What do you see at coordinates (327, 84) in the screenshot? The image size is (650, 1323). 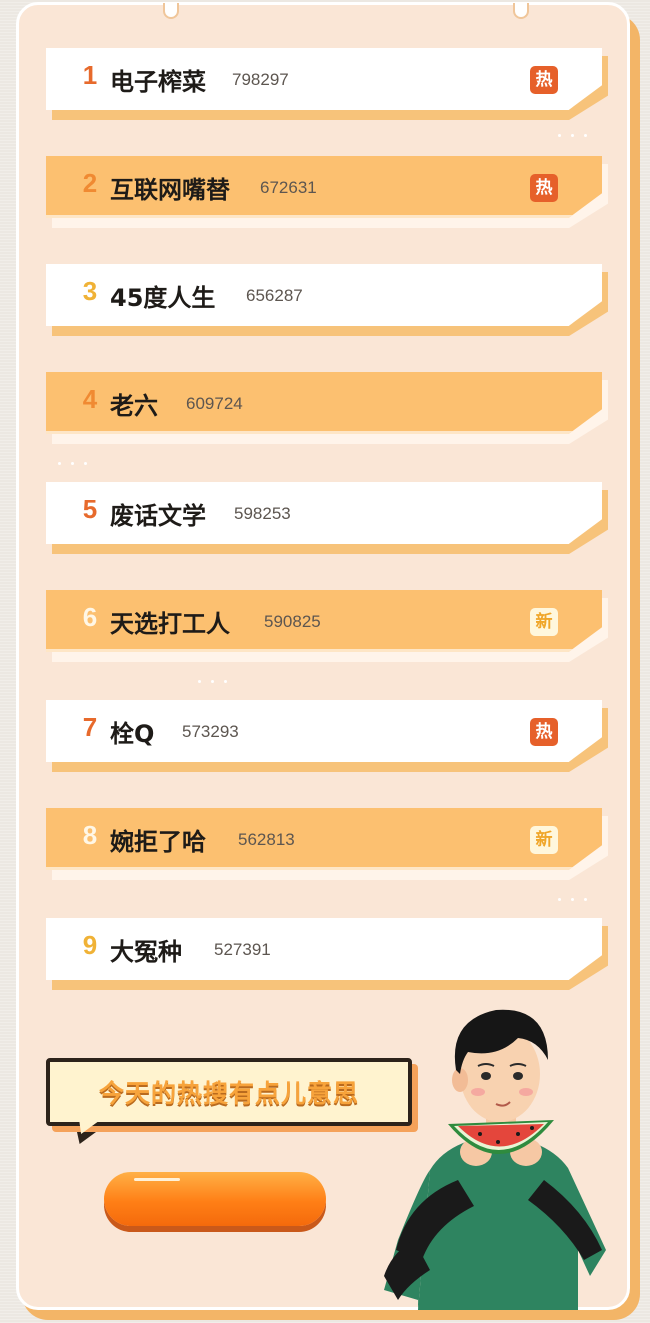 I see `list-item: 1 电子榨菜 798297 热` at bounding box center [327, 84].